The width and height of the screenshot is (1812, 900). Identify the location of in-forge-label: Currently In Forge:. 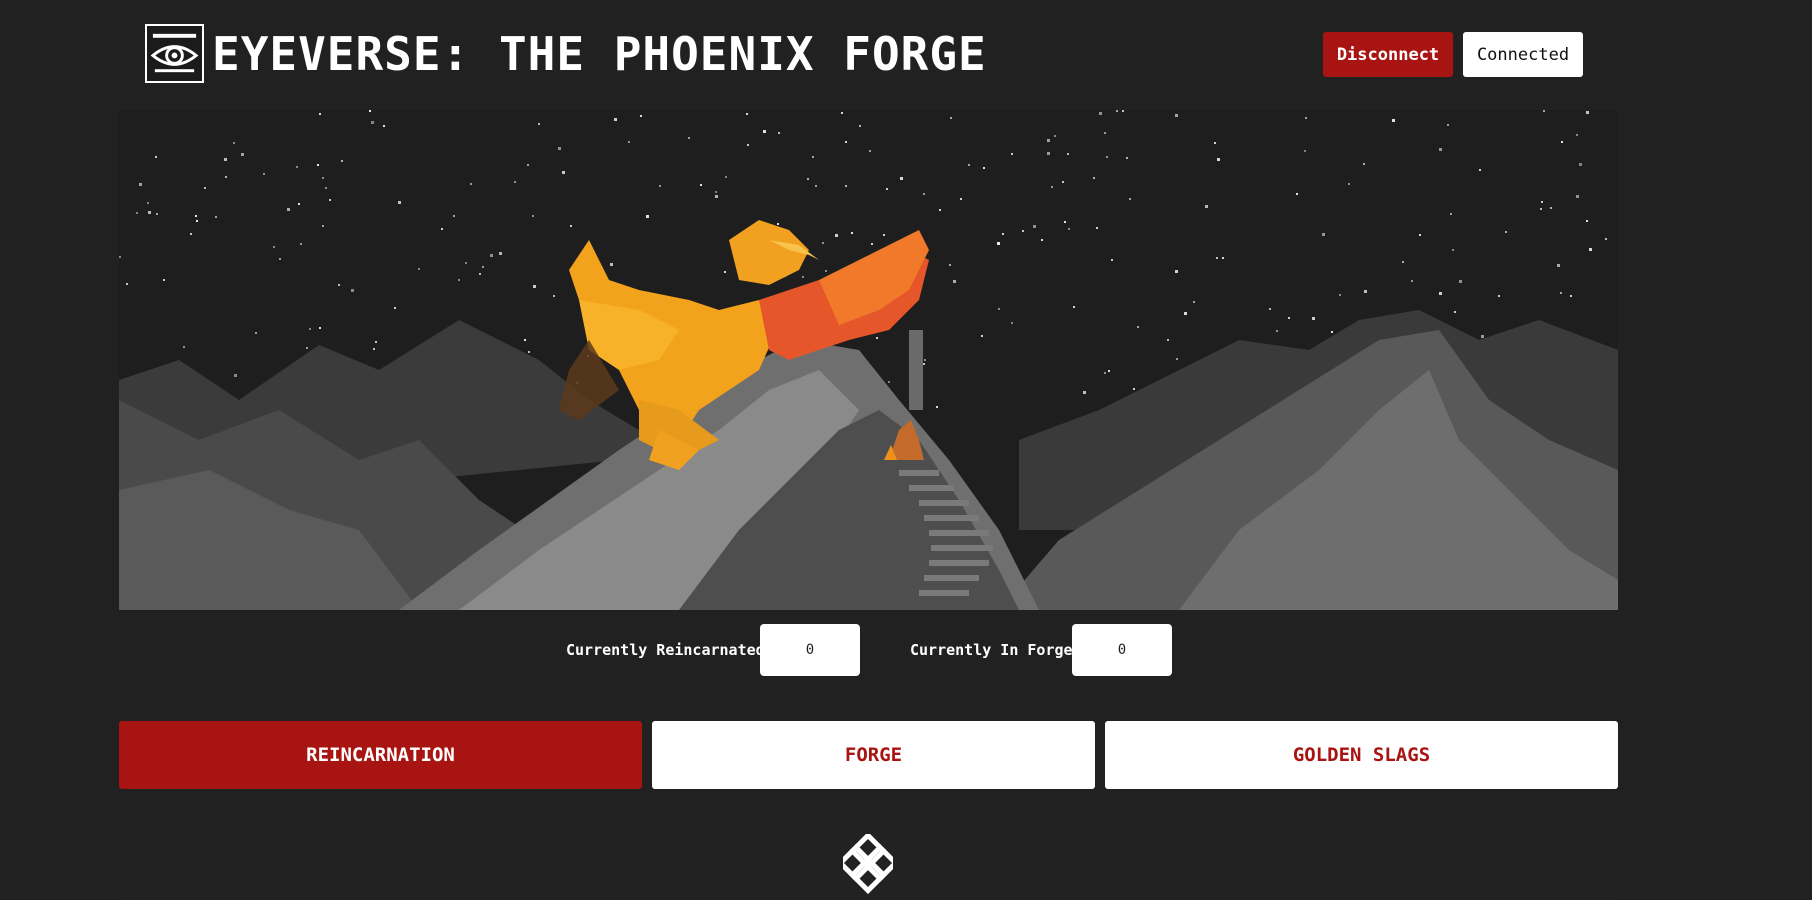
(996, 650).